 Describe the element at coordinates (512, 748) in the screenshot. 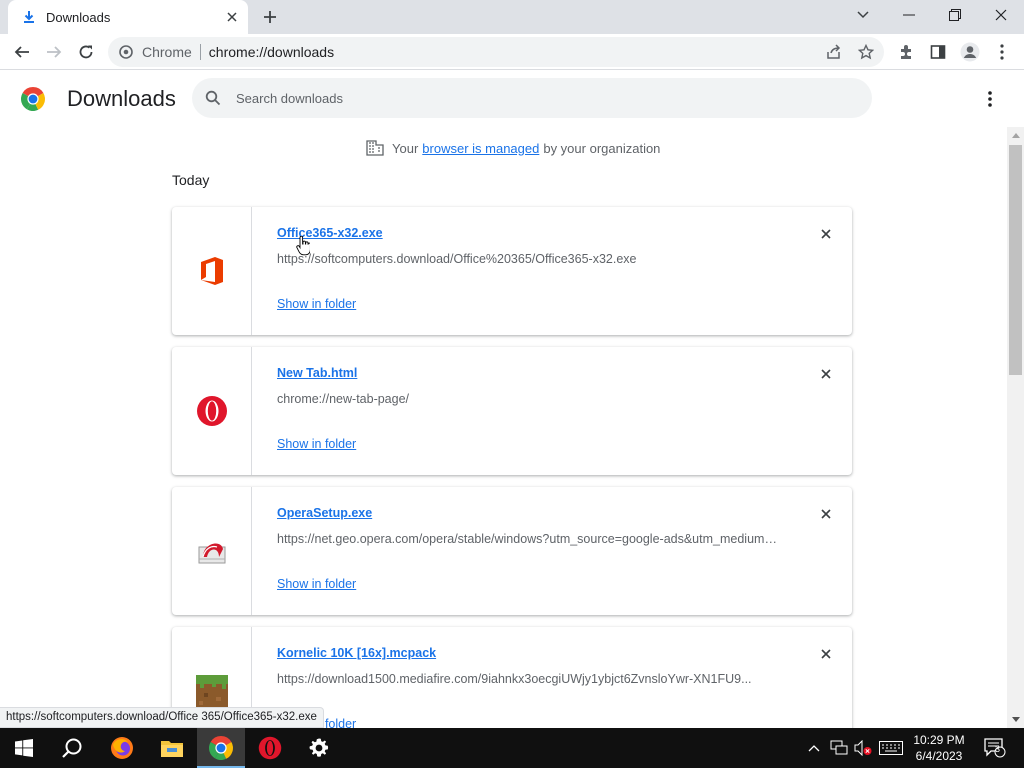

I see `windows-taskbar: 10:29 PM 6/4/2023 3` at that location.